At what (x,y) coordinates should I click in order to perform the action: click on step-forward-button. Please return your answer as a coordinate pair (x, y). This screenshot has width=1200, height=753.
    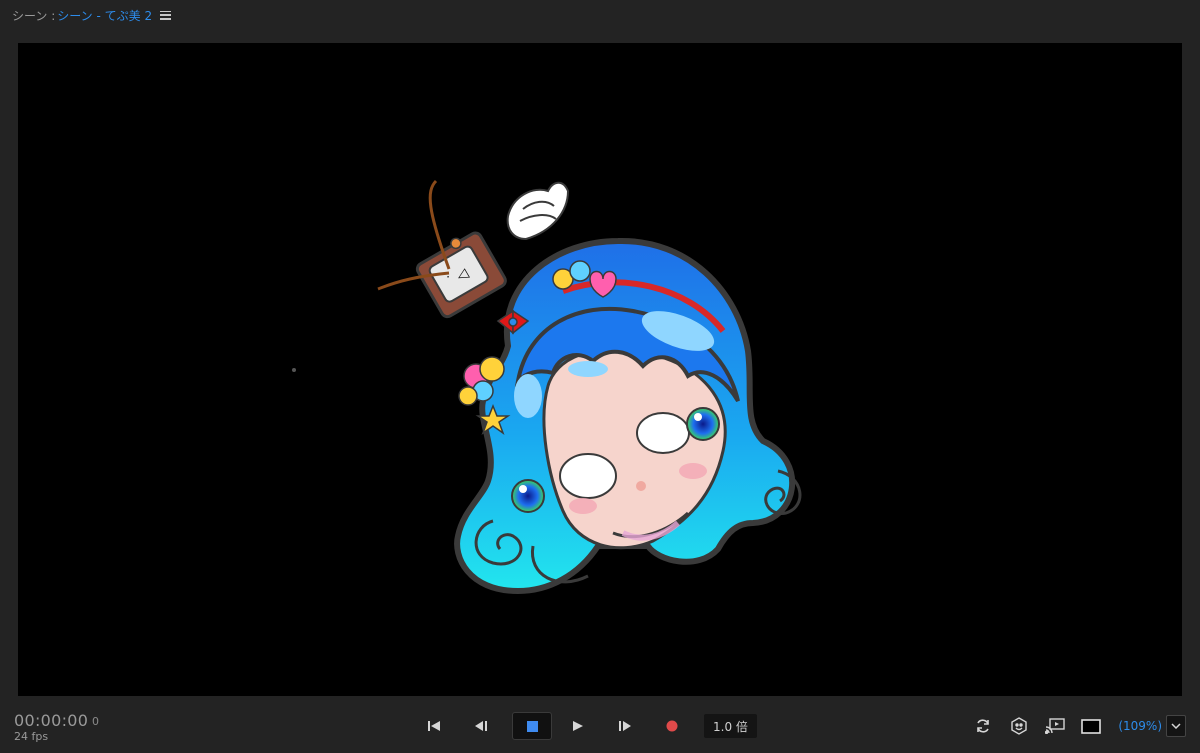
    Looking at the image, I should click on (625, 726).